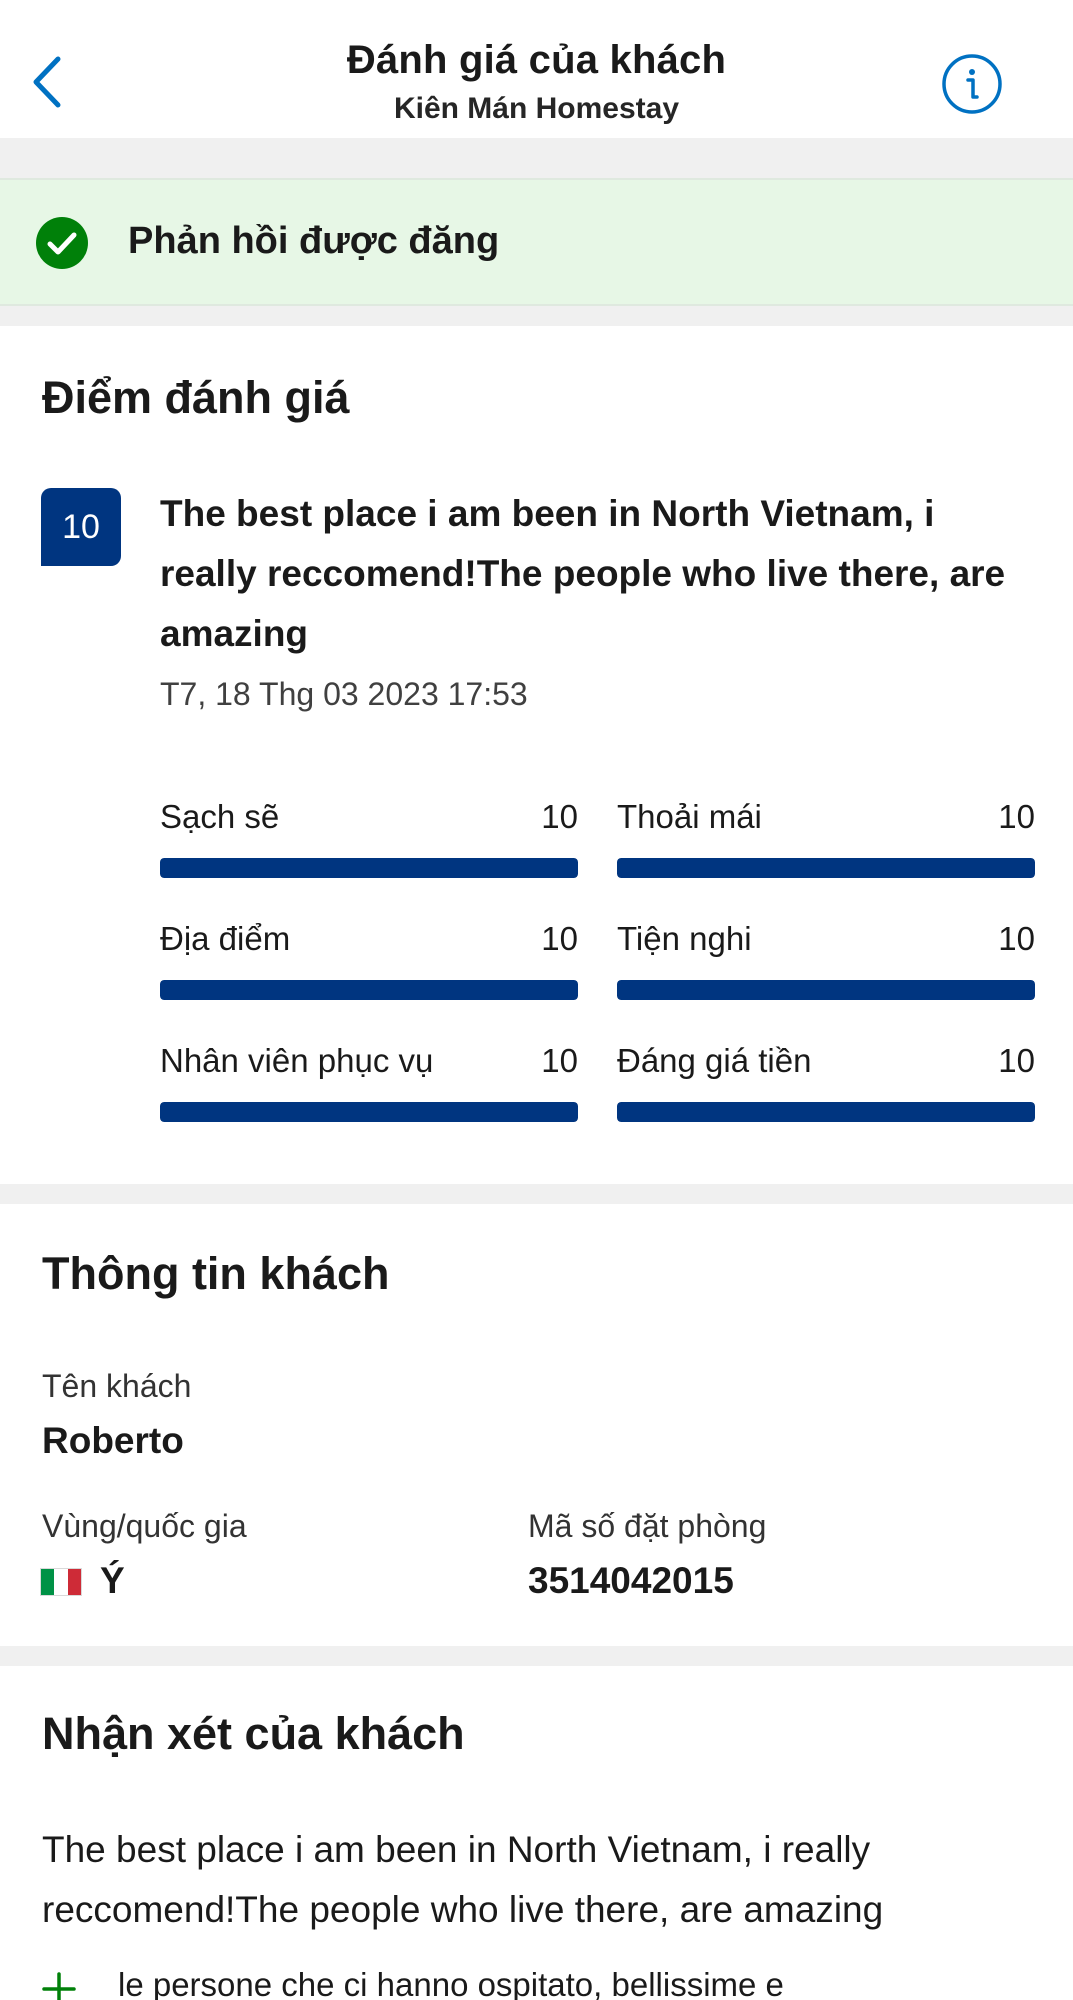 The width and height of the screenshot is (1073, 2000). I want to click on guest-name-label: Tên khách, so click(117, 1386).